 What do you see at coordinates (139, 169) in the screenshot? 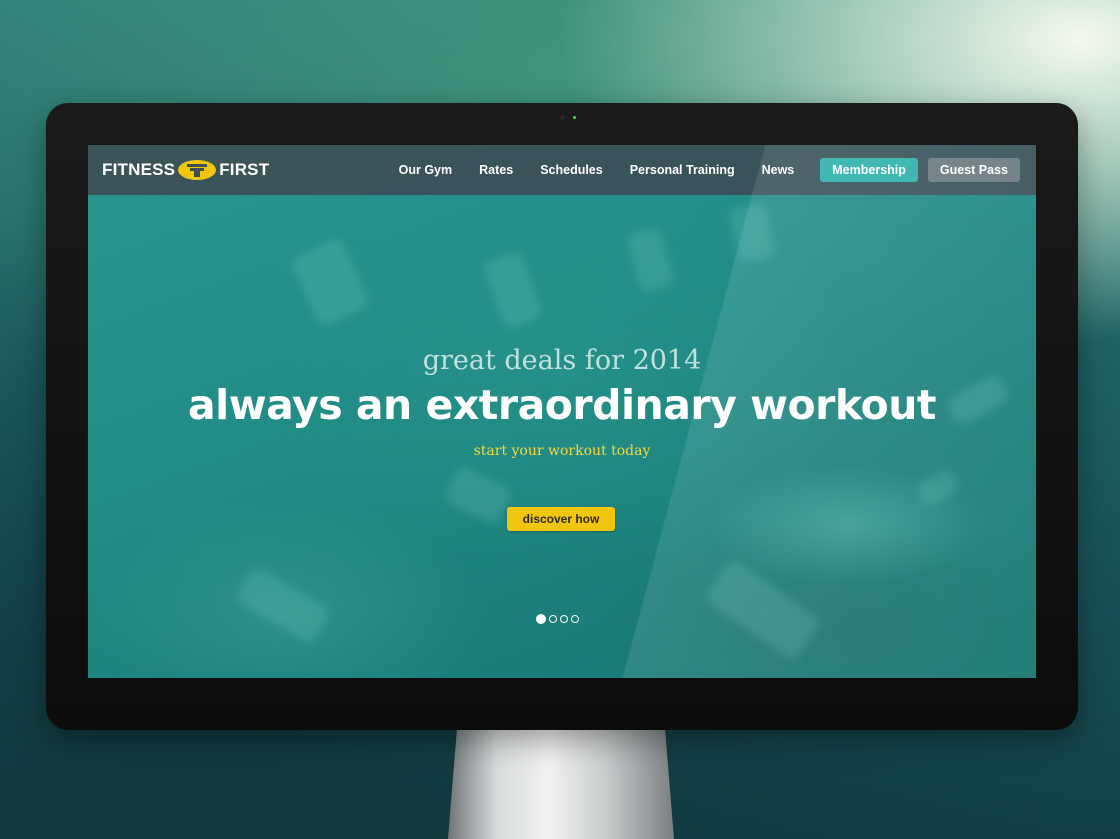
I see `logo-text-left: FITNESS` at bounding box center [139, 169].